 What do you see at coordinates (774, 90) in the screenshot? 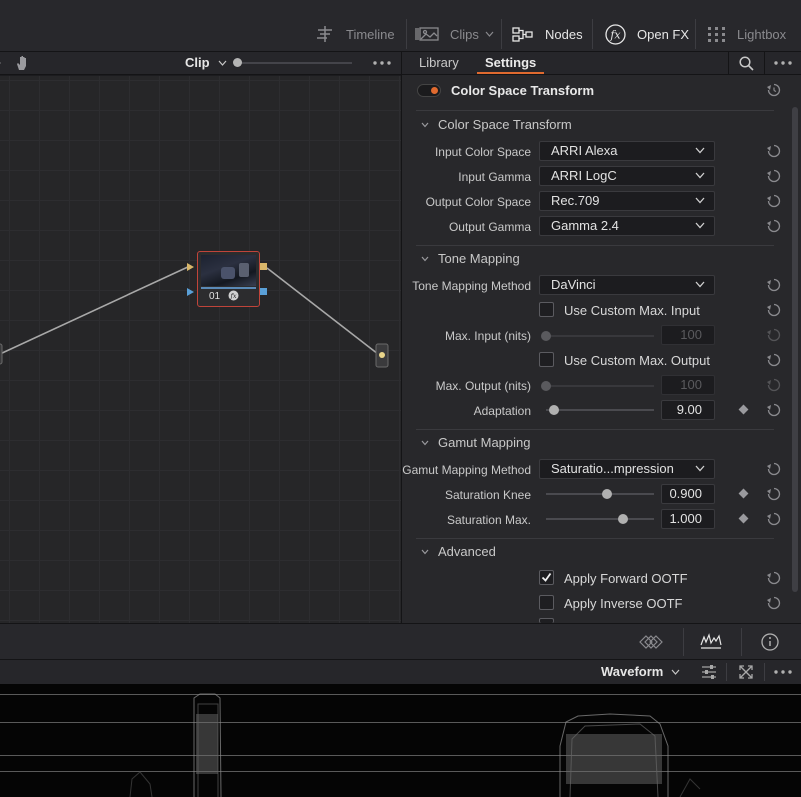
I see `effect-reset-icon` at bounding box center [774, 90].